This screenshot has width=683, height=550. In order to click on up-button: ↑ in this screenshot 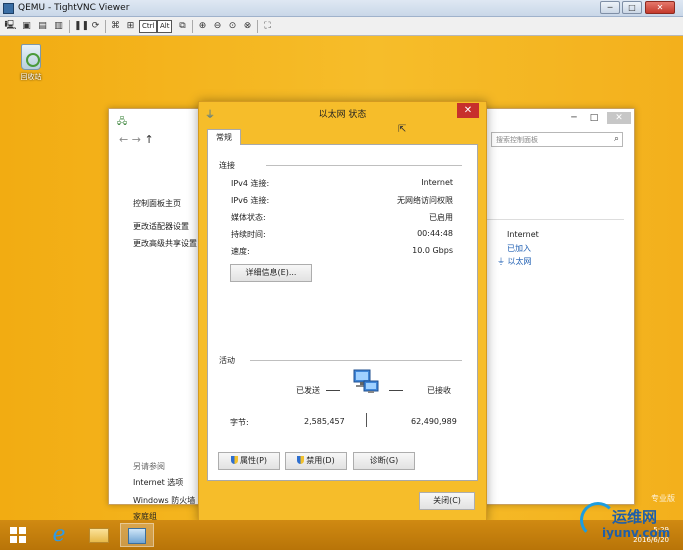, I will do `click(148, 139)`.